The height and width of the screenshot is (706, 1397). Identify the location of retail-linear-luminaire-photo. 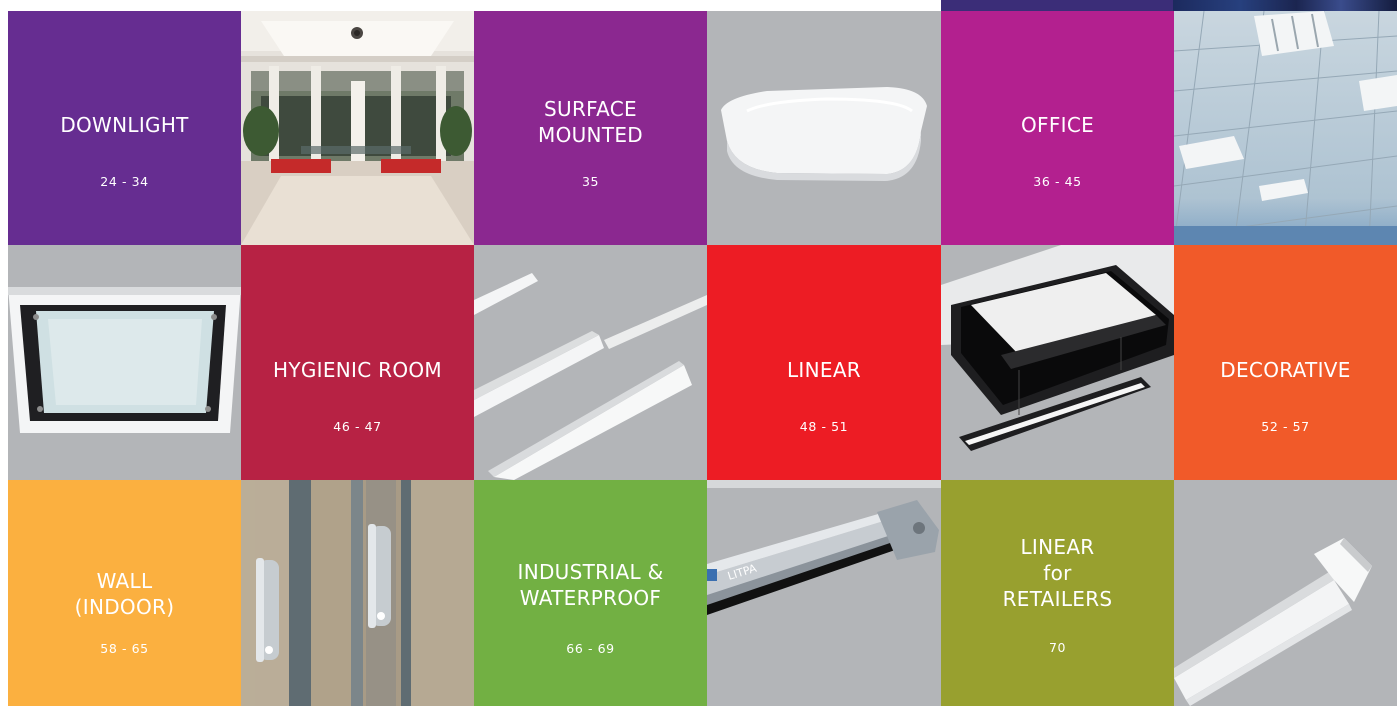
(1285, 593).